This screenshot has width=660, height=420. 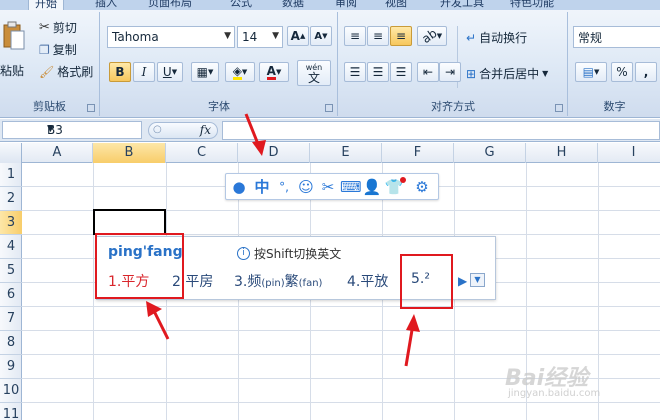 What do you see at coordinates (11, 247) in the screenshot?
I see `row-header: 4` at bounding box center [11, 247].